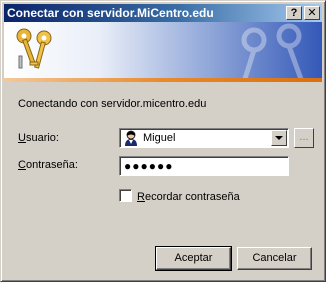 This screenshot has height=282, width=326. I want to click on title-bar: Conectar con servidor.MiCentro.edu ? ✕, so click(163, 13).